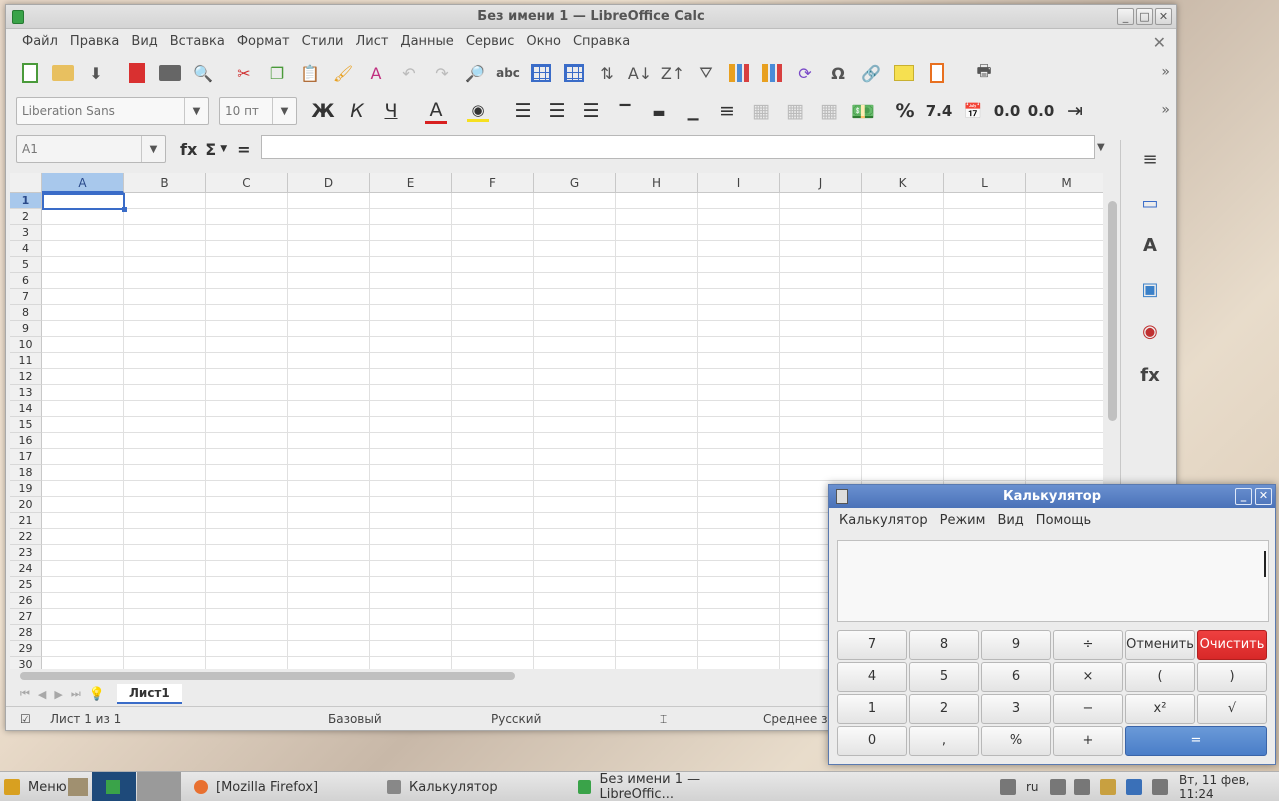 This screenshot has width=1279, height=801. Describe the element at coordinates (26, 201) in the screenshot. I see `row-header-1: 1` at that location.